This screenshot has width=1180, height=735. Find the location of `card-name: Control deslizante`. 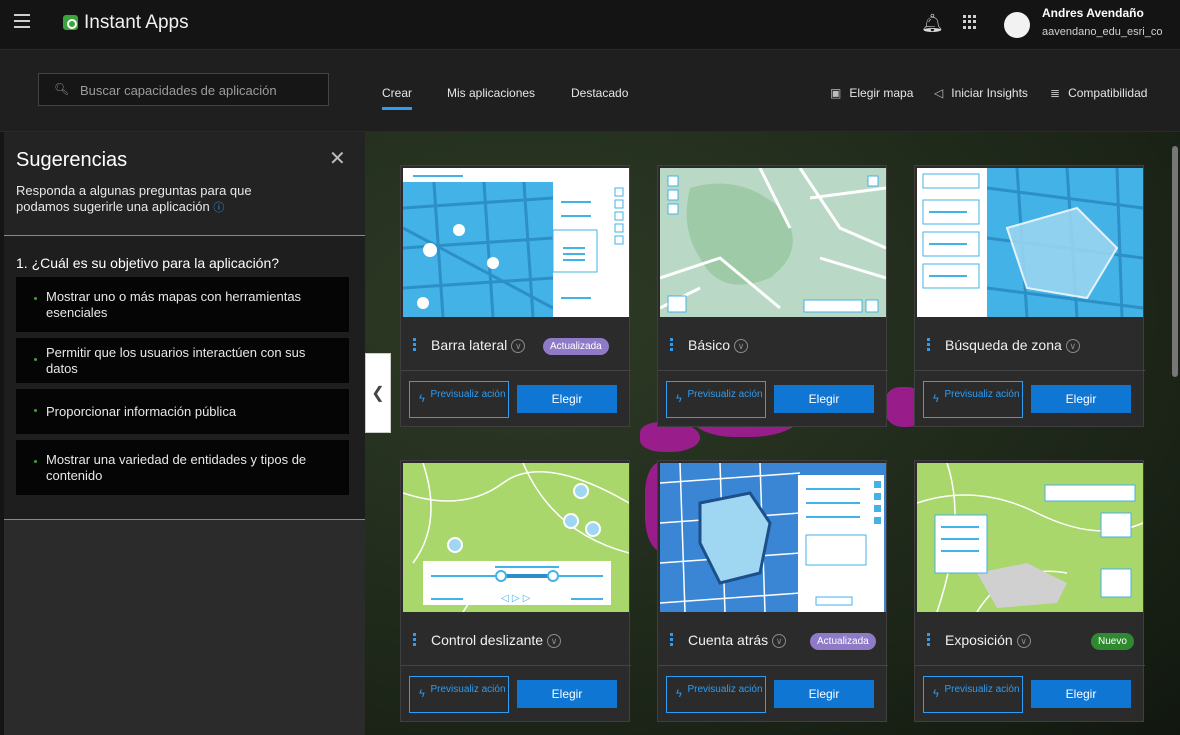

card-name: Control deslizante is located at coordinates (487, 640).